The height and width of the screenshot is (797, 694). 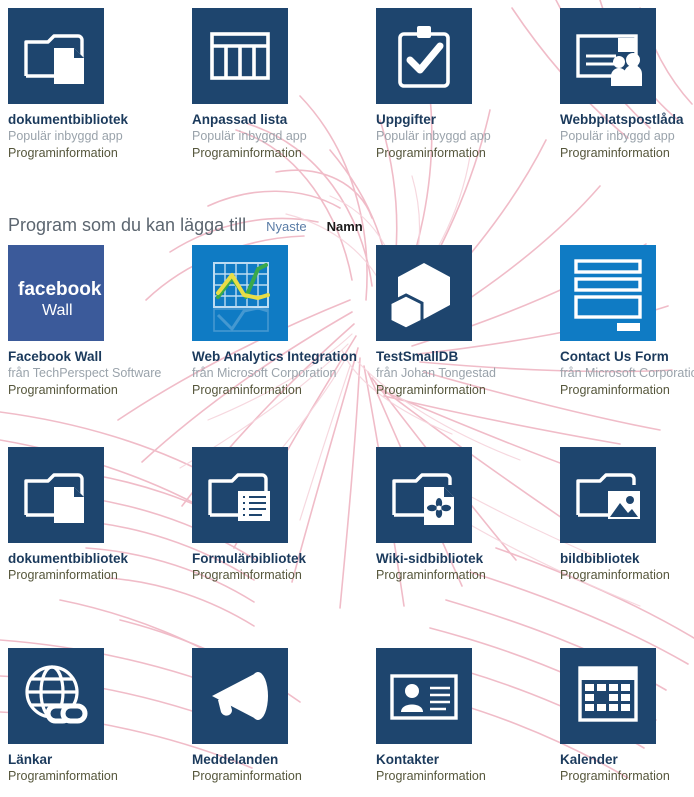 I want to click on links-globe-icon, so click(x=56, y=696).